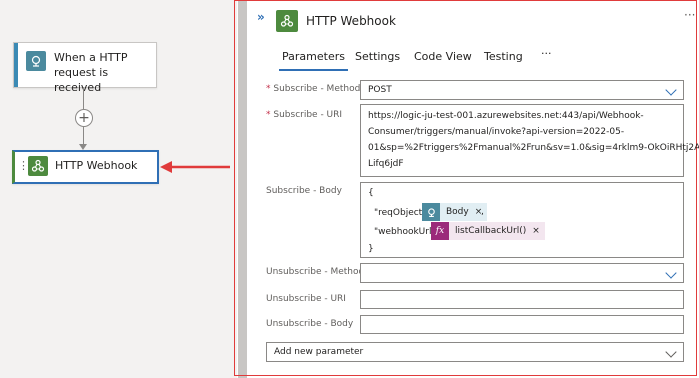 Image resolution: width=699 pixels, height=378 pixels. What do you see at coordinates (195, 167) in the screenshot?
I see `highlight-arrow-icon` at bounding box center [195, 167].